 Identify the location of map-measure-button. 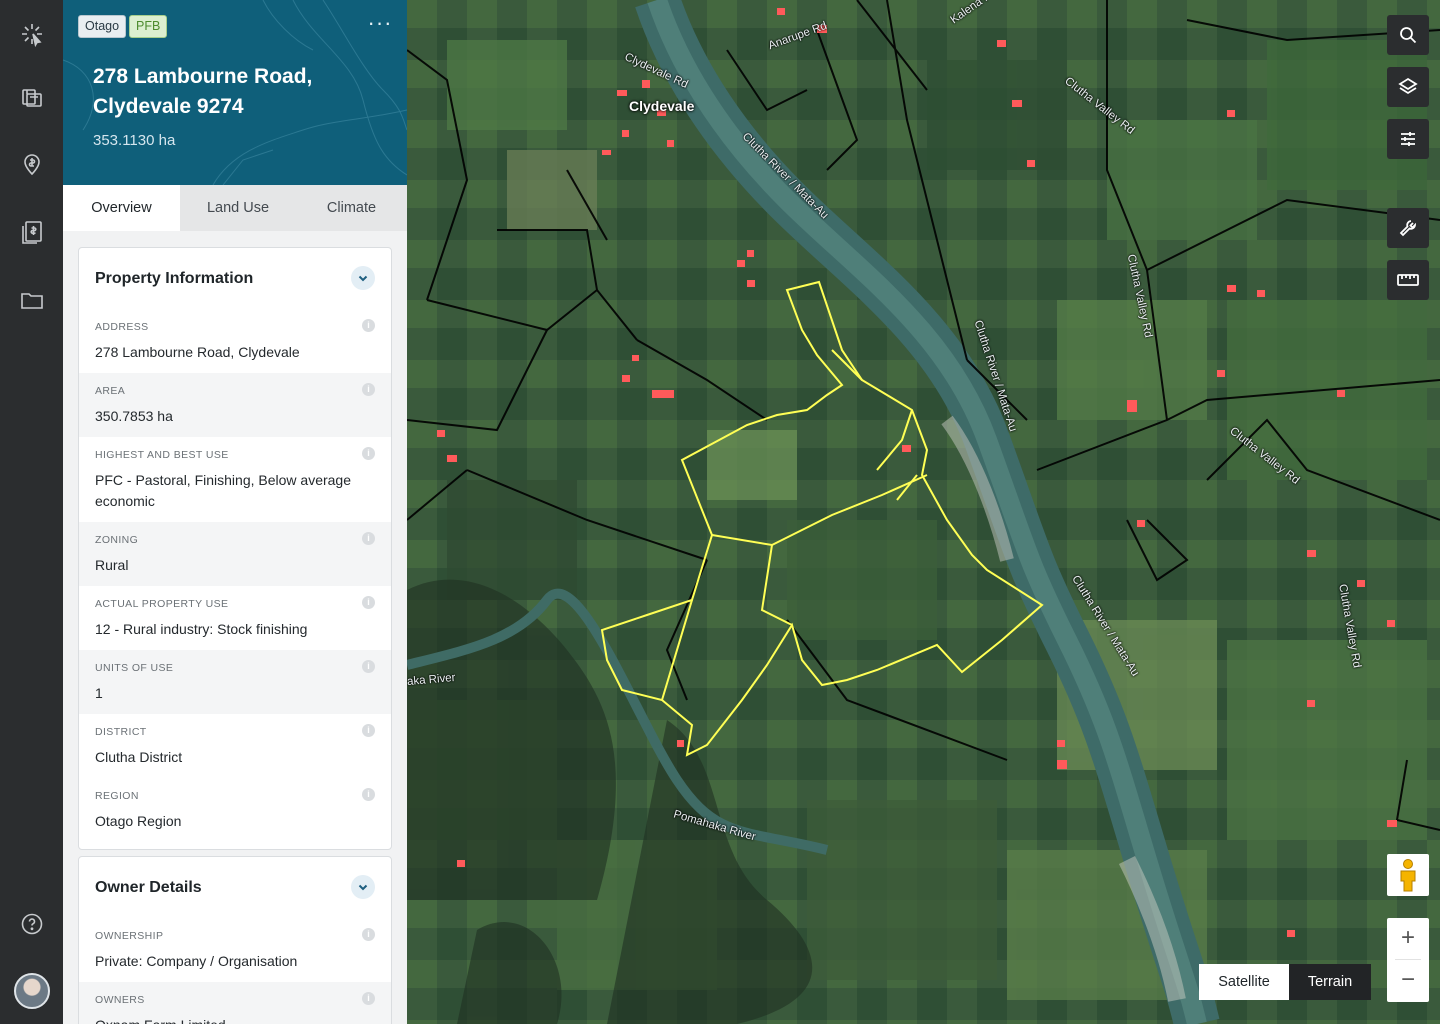
(1408, 280).